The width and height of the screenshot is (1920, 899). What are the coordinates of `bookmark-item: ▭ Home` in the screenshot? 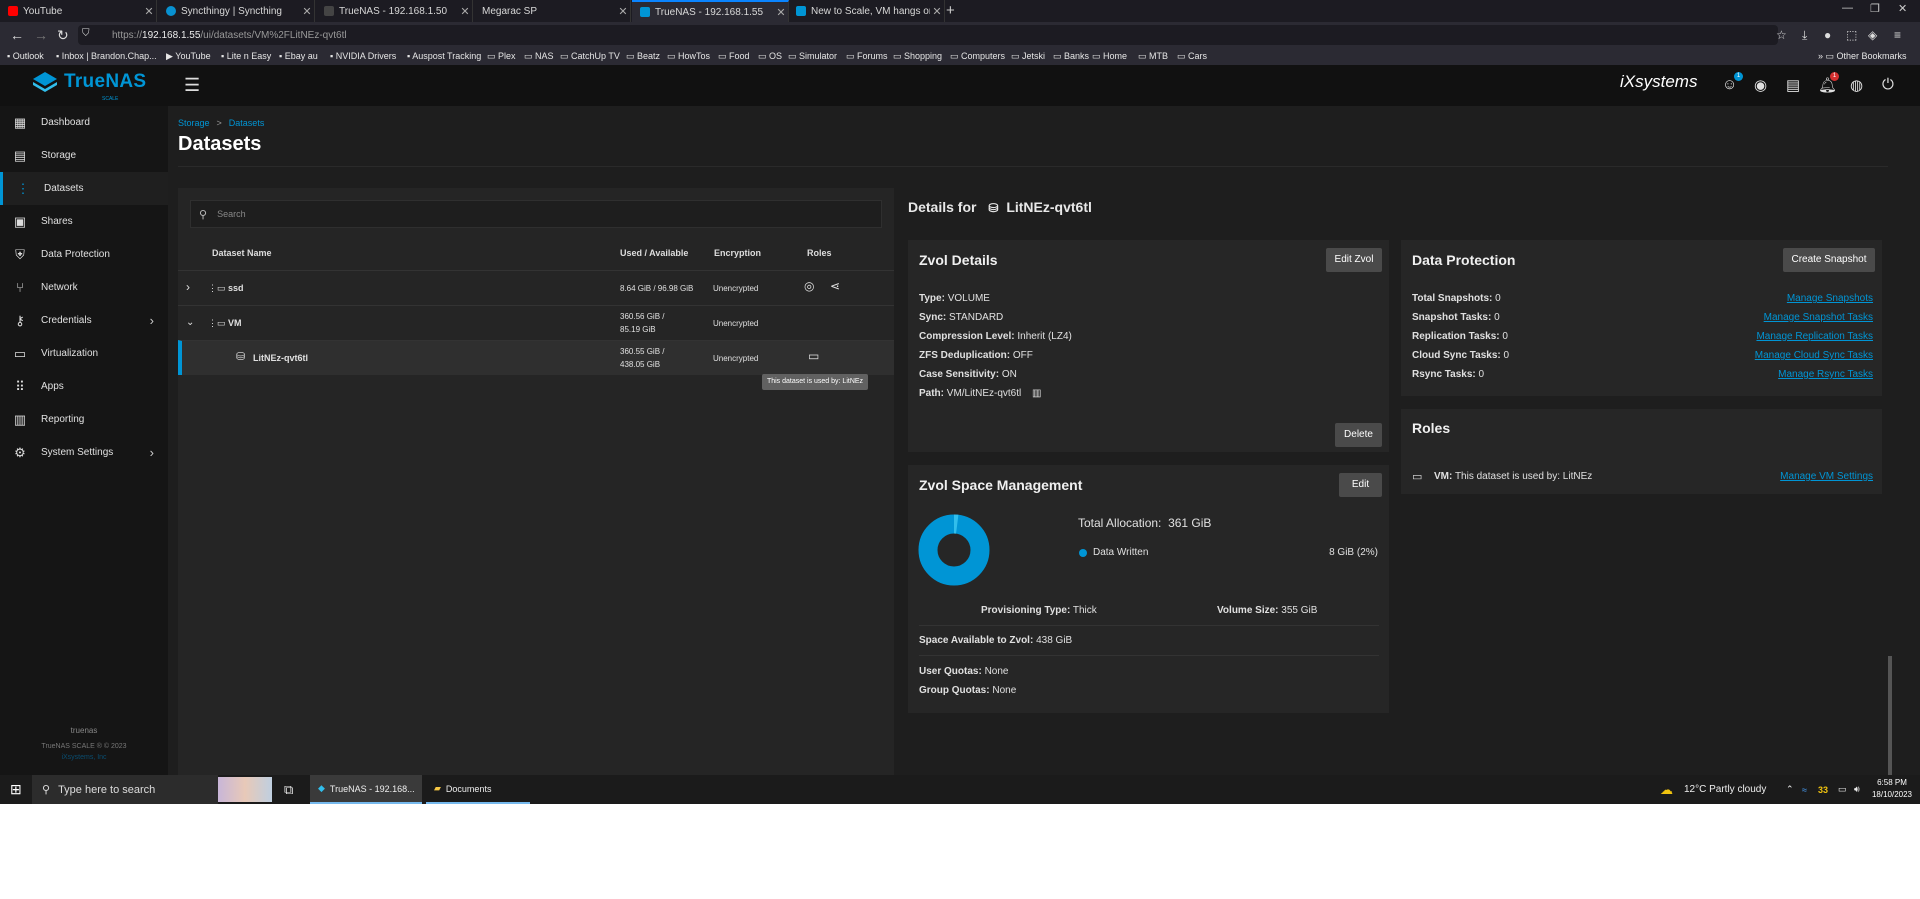 It's located at (1109, 56).